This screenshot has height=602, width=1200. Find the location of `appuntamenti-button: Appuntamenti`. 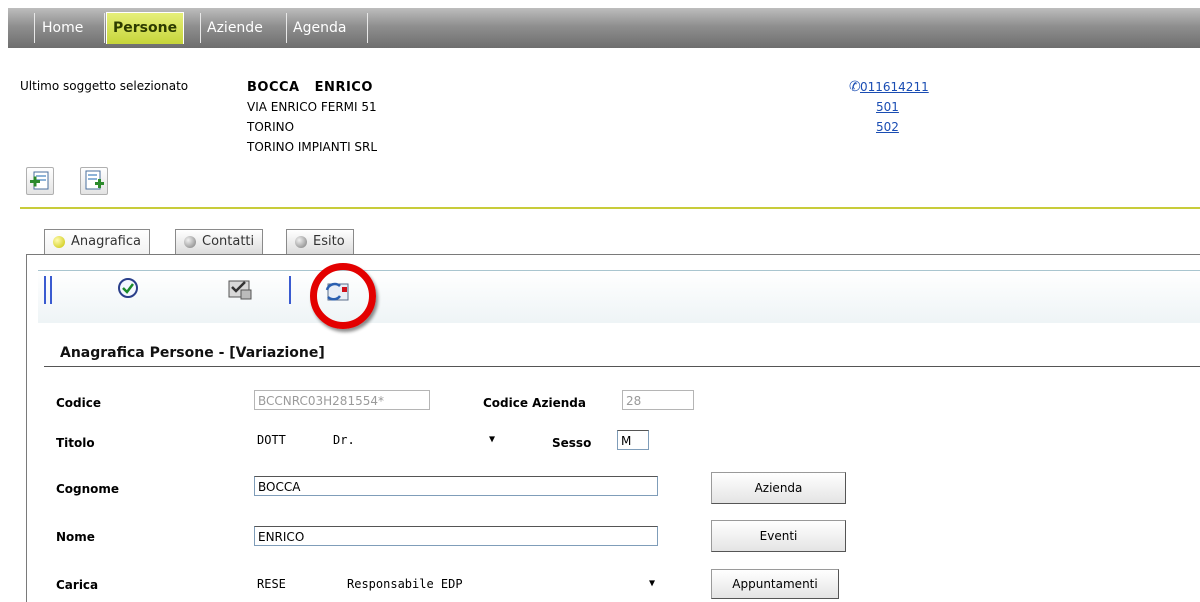

appuntamenti-button: Appuntamenti is located at coordinates (775, 584).